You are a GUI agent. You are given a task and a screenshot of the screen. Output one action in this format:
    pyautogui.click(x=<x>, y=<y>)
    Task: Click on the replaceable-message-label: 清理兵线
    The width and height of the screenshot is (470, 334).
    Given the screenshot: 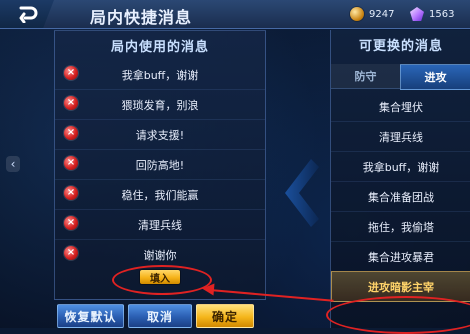 What is the action you would take?
    pyautogui.click(x=401, y=137)
    